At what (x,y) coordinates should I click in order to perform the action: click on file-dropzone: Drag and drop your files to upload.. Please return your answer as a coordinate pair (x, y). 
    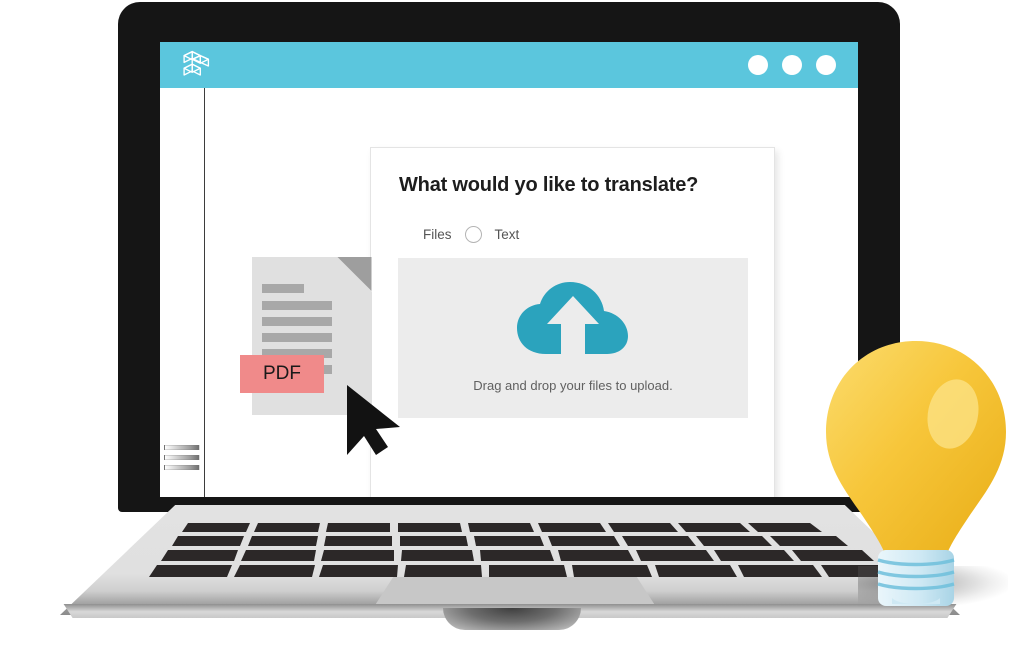
    Looking at the image, I should click on (573, 338).